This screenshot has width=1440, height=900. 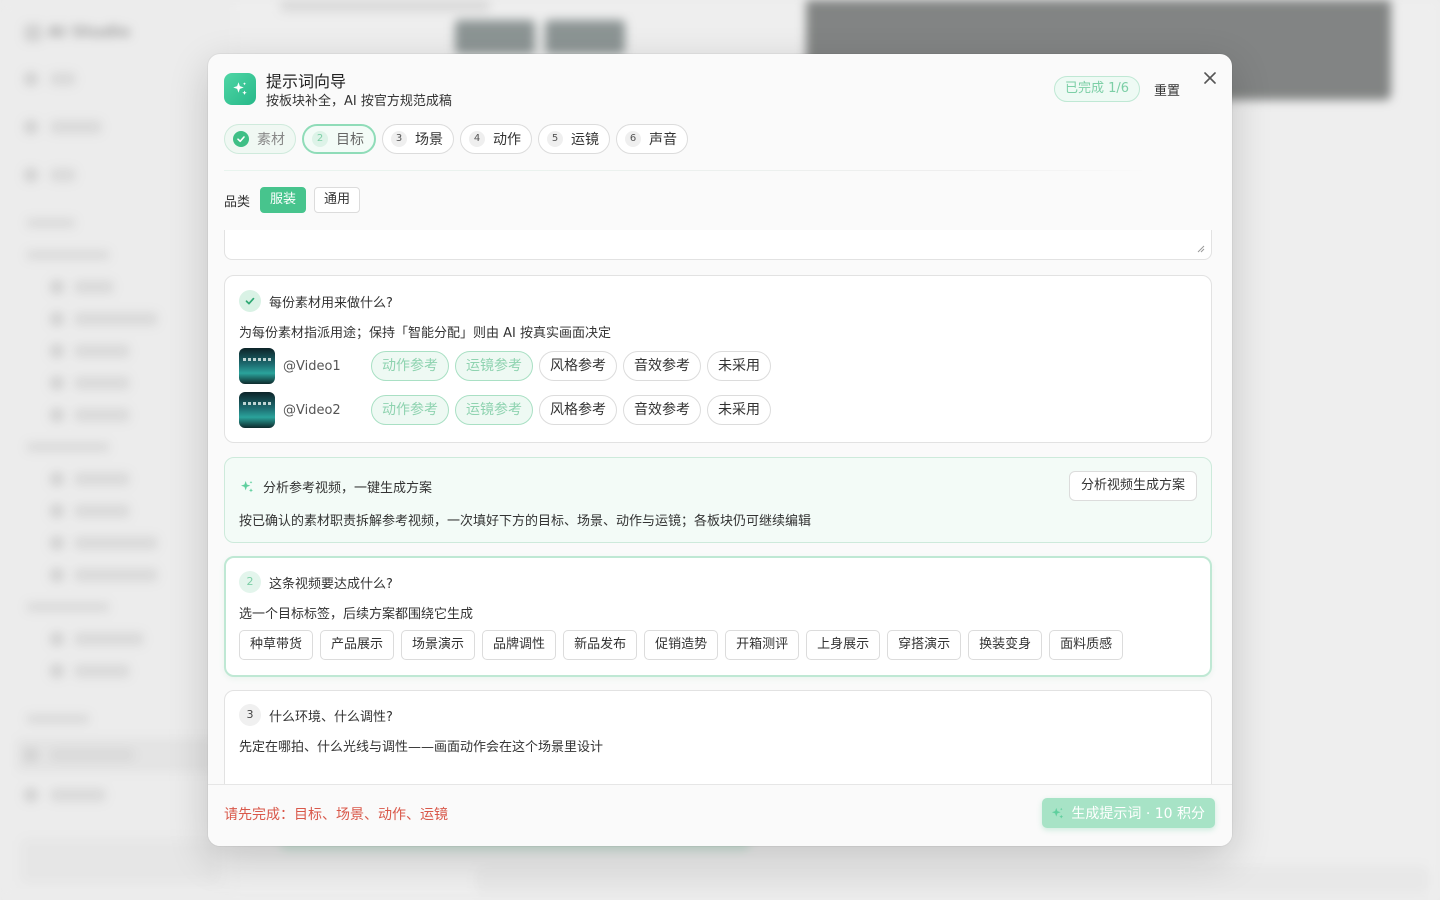 I want to click on modal-title: 提示词向导, so click(x=306, y=81).